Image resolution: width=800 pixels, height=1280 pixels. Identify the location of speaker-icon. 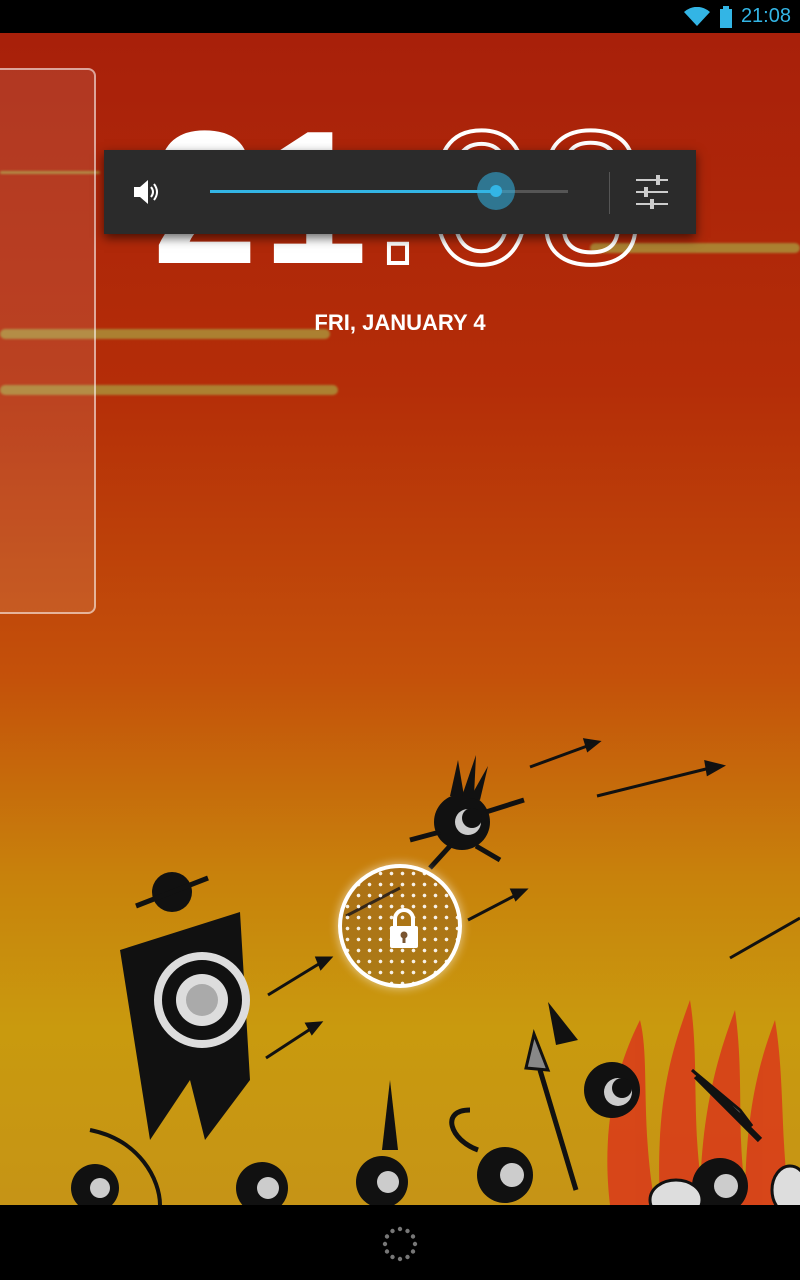
(147, 194).